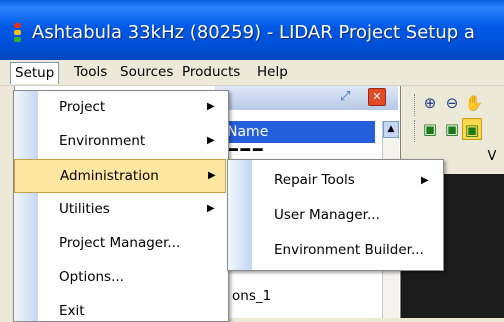  I want to click on layer-add-icon: ▣, so click(452, 129).